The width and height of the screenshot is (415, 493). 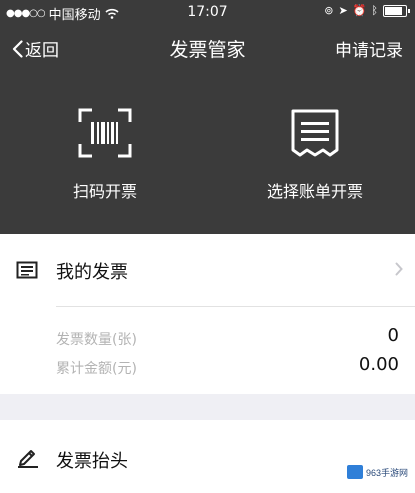 I want to click on alarm-icon: ⏰, so click(x=359, y=10).